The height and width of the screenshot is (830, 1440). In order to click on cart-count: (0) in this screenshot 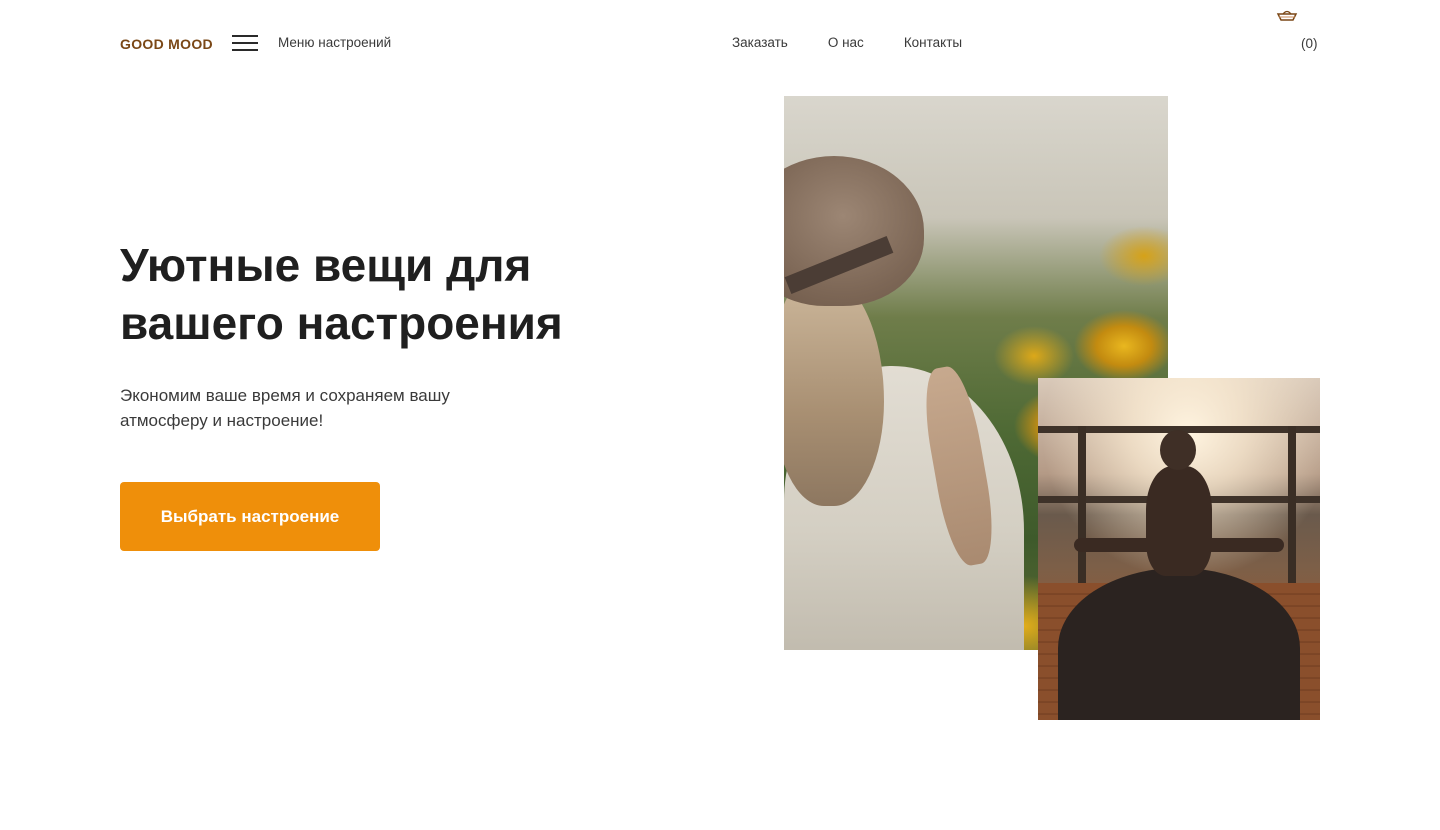, I will do `click(1309, 43)`.